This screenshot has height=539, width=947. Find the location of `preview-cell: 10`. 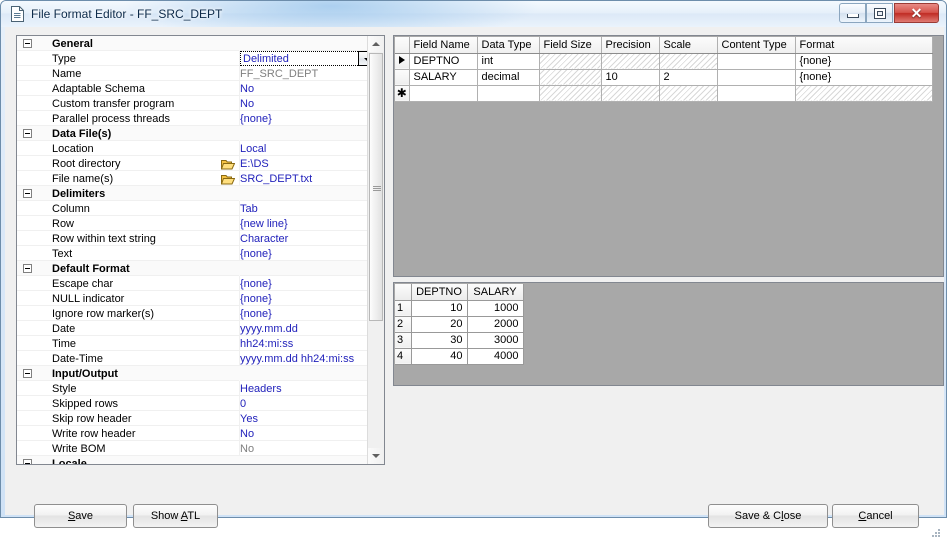

preview-cell: 10 is located at coordinates (439, 308).